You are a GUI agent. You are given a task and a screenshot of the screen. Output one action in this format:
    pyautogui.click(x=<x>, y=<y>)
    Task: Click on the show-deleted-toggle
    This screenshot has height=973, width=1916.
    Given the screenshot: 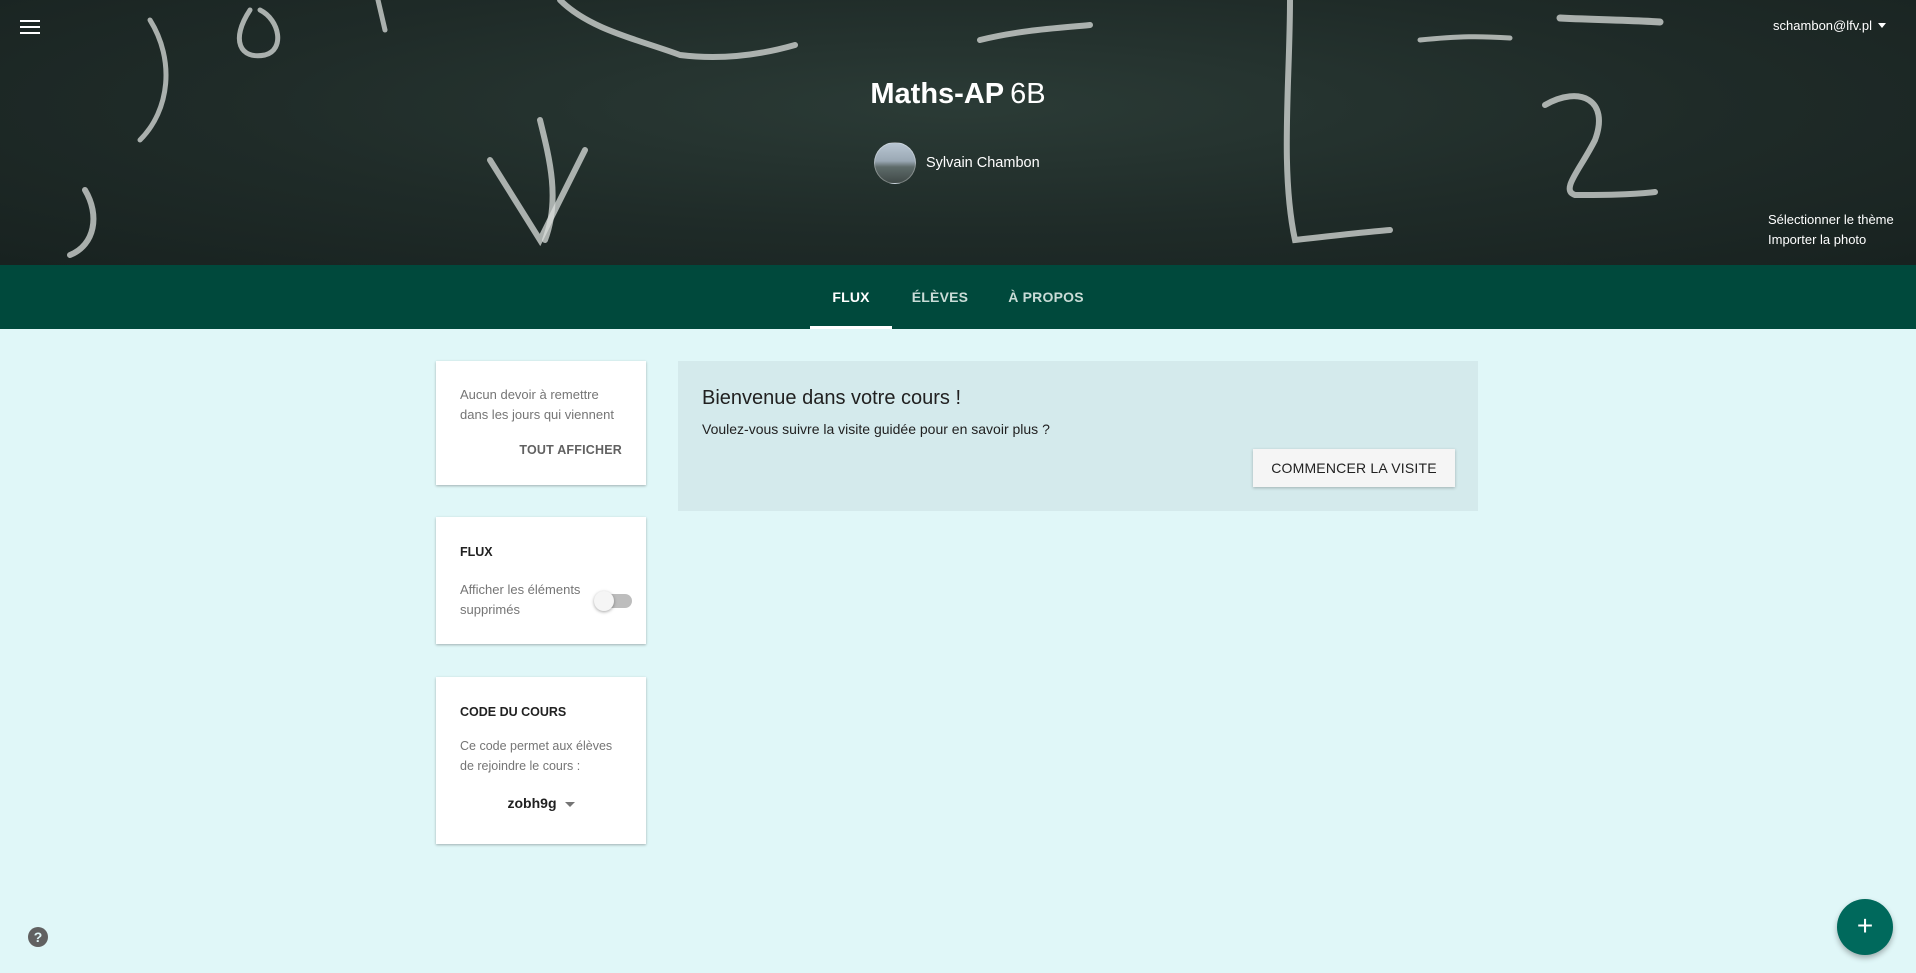 What is the action you would take?
    pyautogui.click(x=613, y=601)
    